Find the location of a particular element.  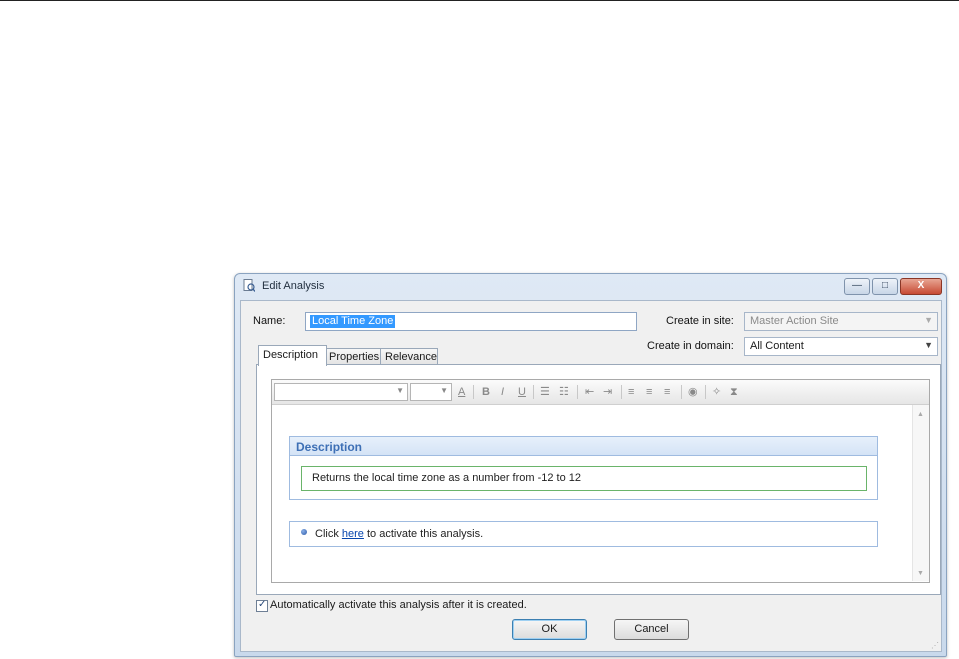

create-in-domain-value: All Content is located at coordinates (777, 346).